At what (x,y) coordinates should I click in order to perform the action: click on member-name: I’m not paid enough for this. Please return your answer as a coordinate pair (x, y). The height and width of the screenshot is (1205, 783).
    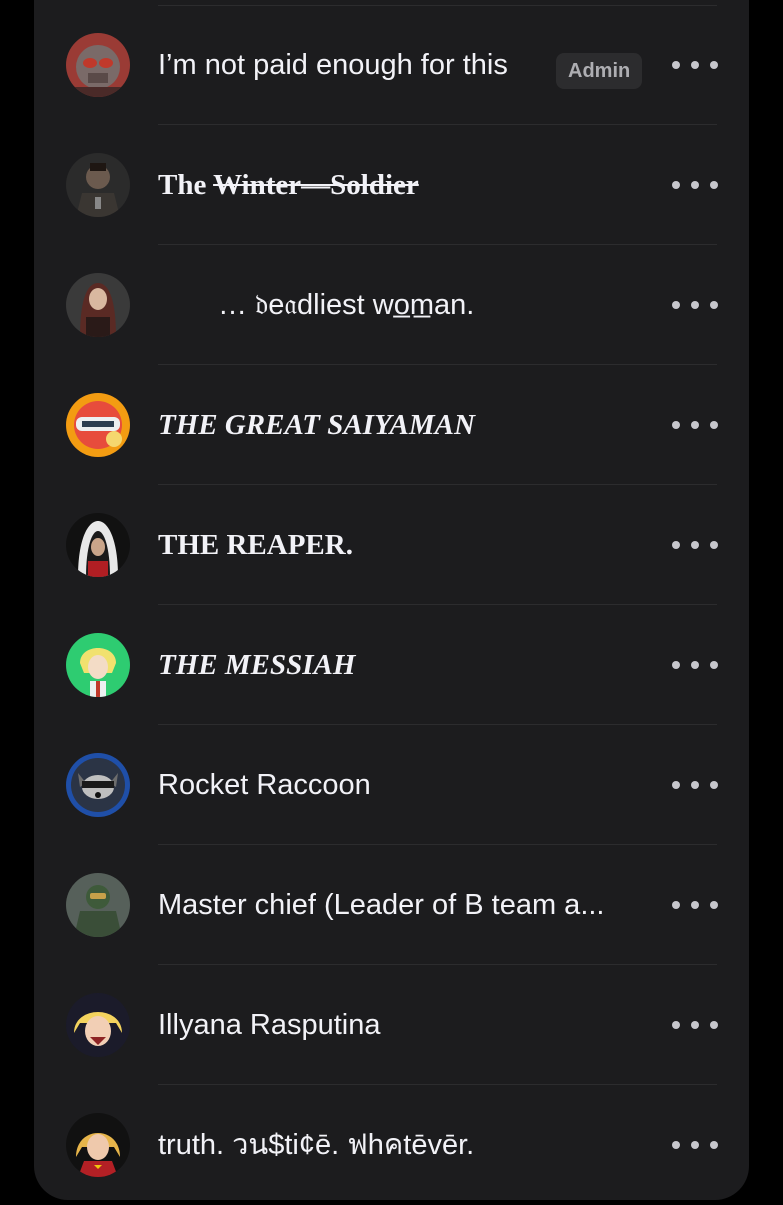
    Looking at the image, I should click on (333, 65).